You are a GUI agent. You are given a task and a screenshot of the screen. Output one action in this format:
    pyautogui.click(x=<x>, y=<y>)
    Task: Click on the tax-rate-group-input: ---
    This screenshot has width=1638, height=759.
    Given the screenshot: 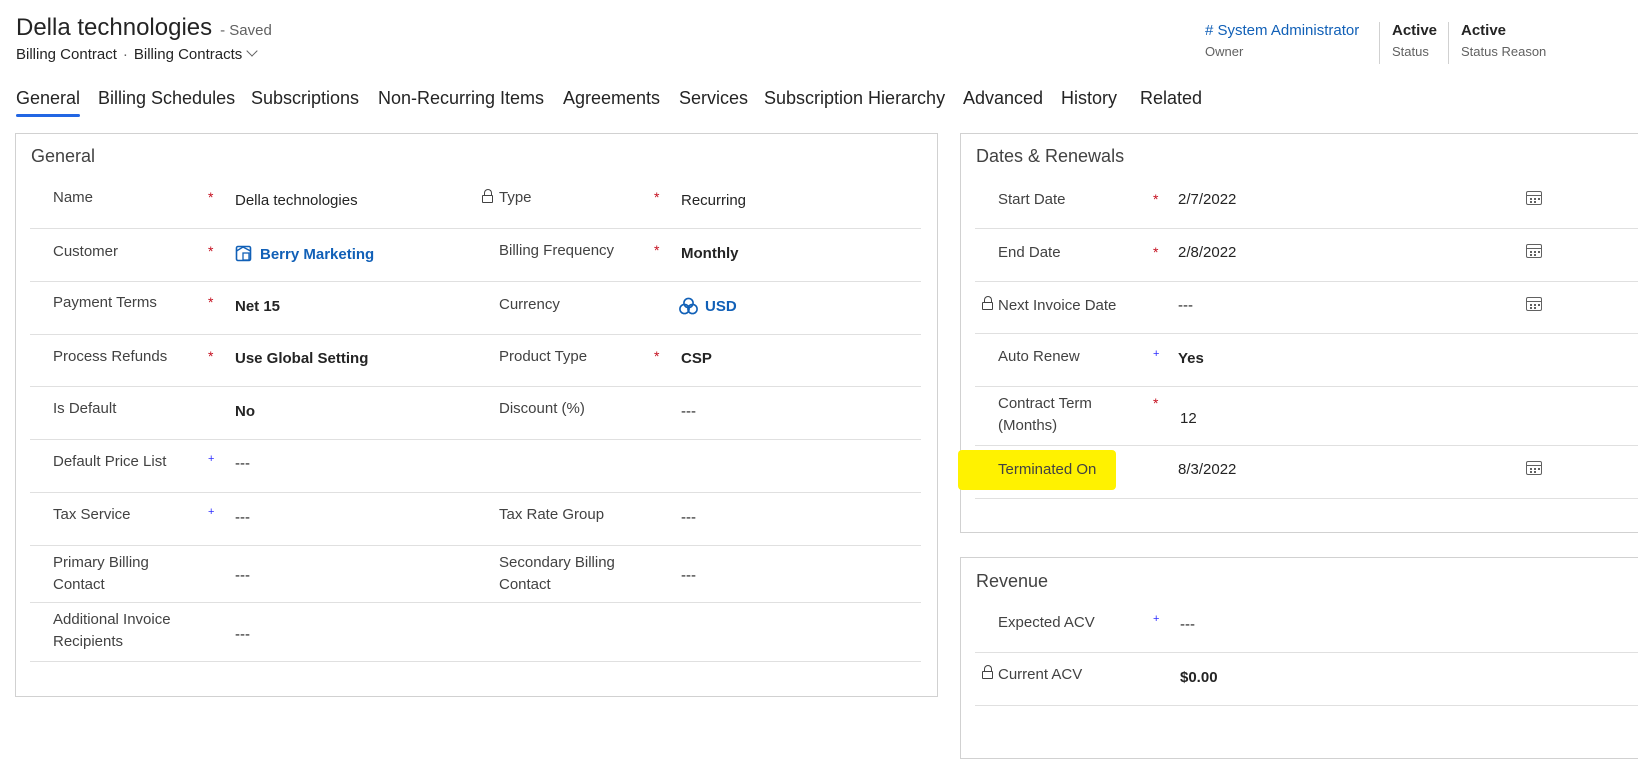 What is the action you would take?
    pyautogui.click(x=688, y=517)
    